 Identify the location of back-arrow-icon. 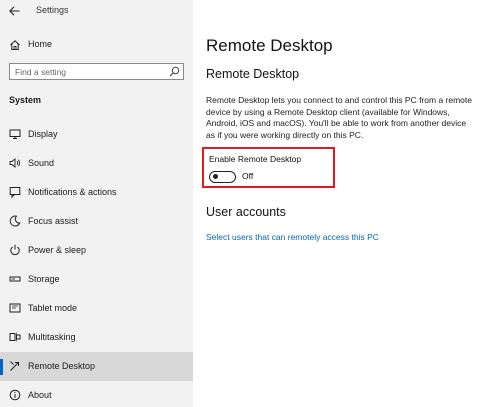
(13, 11).